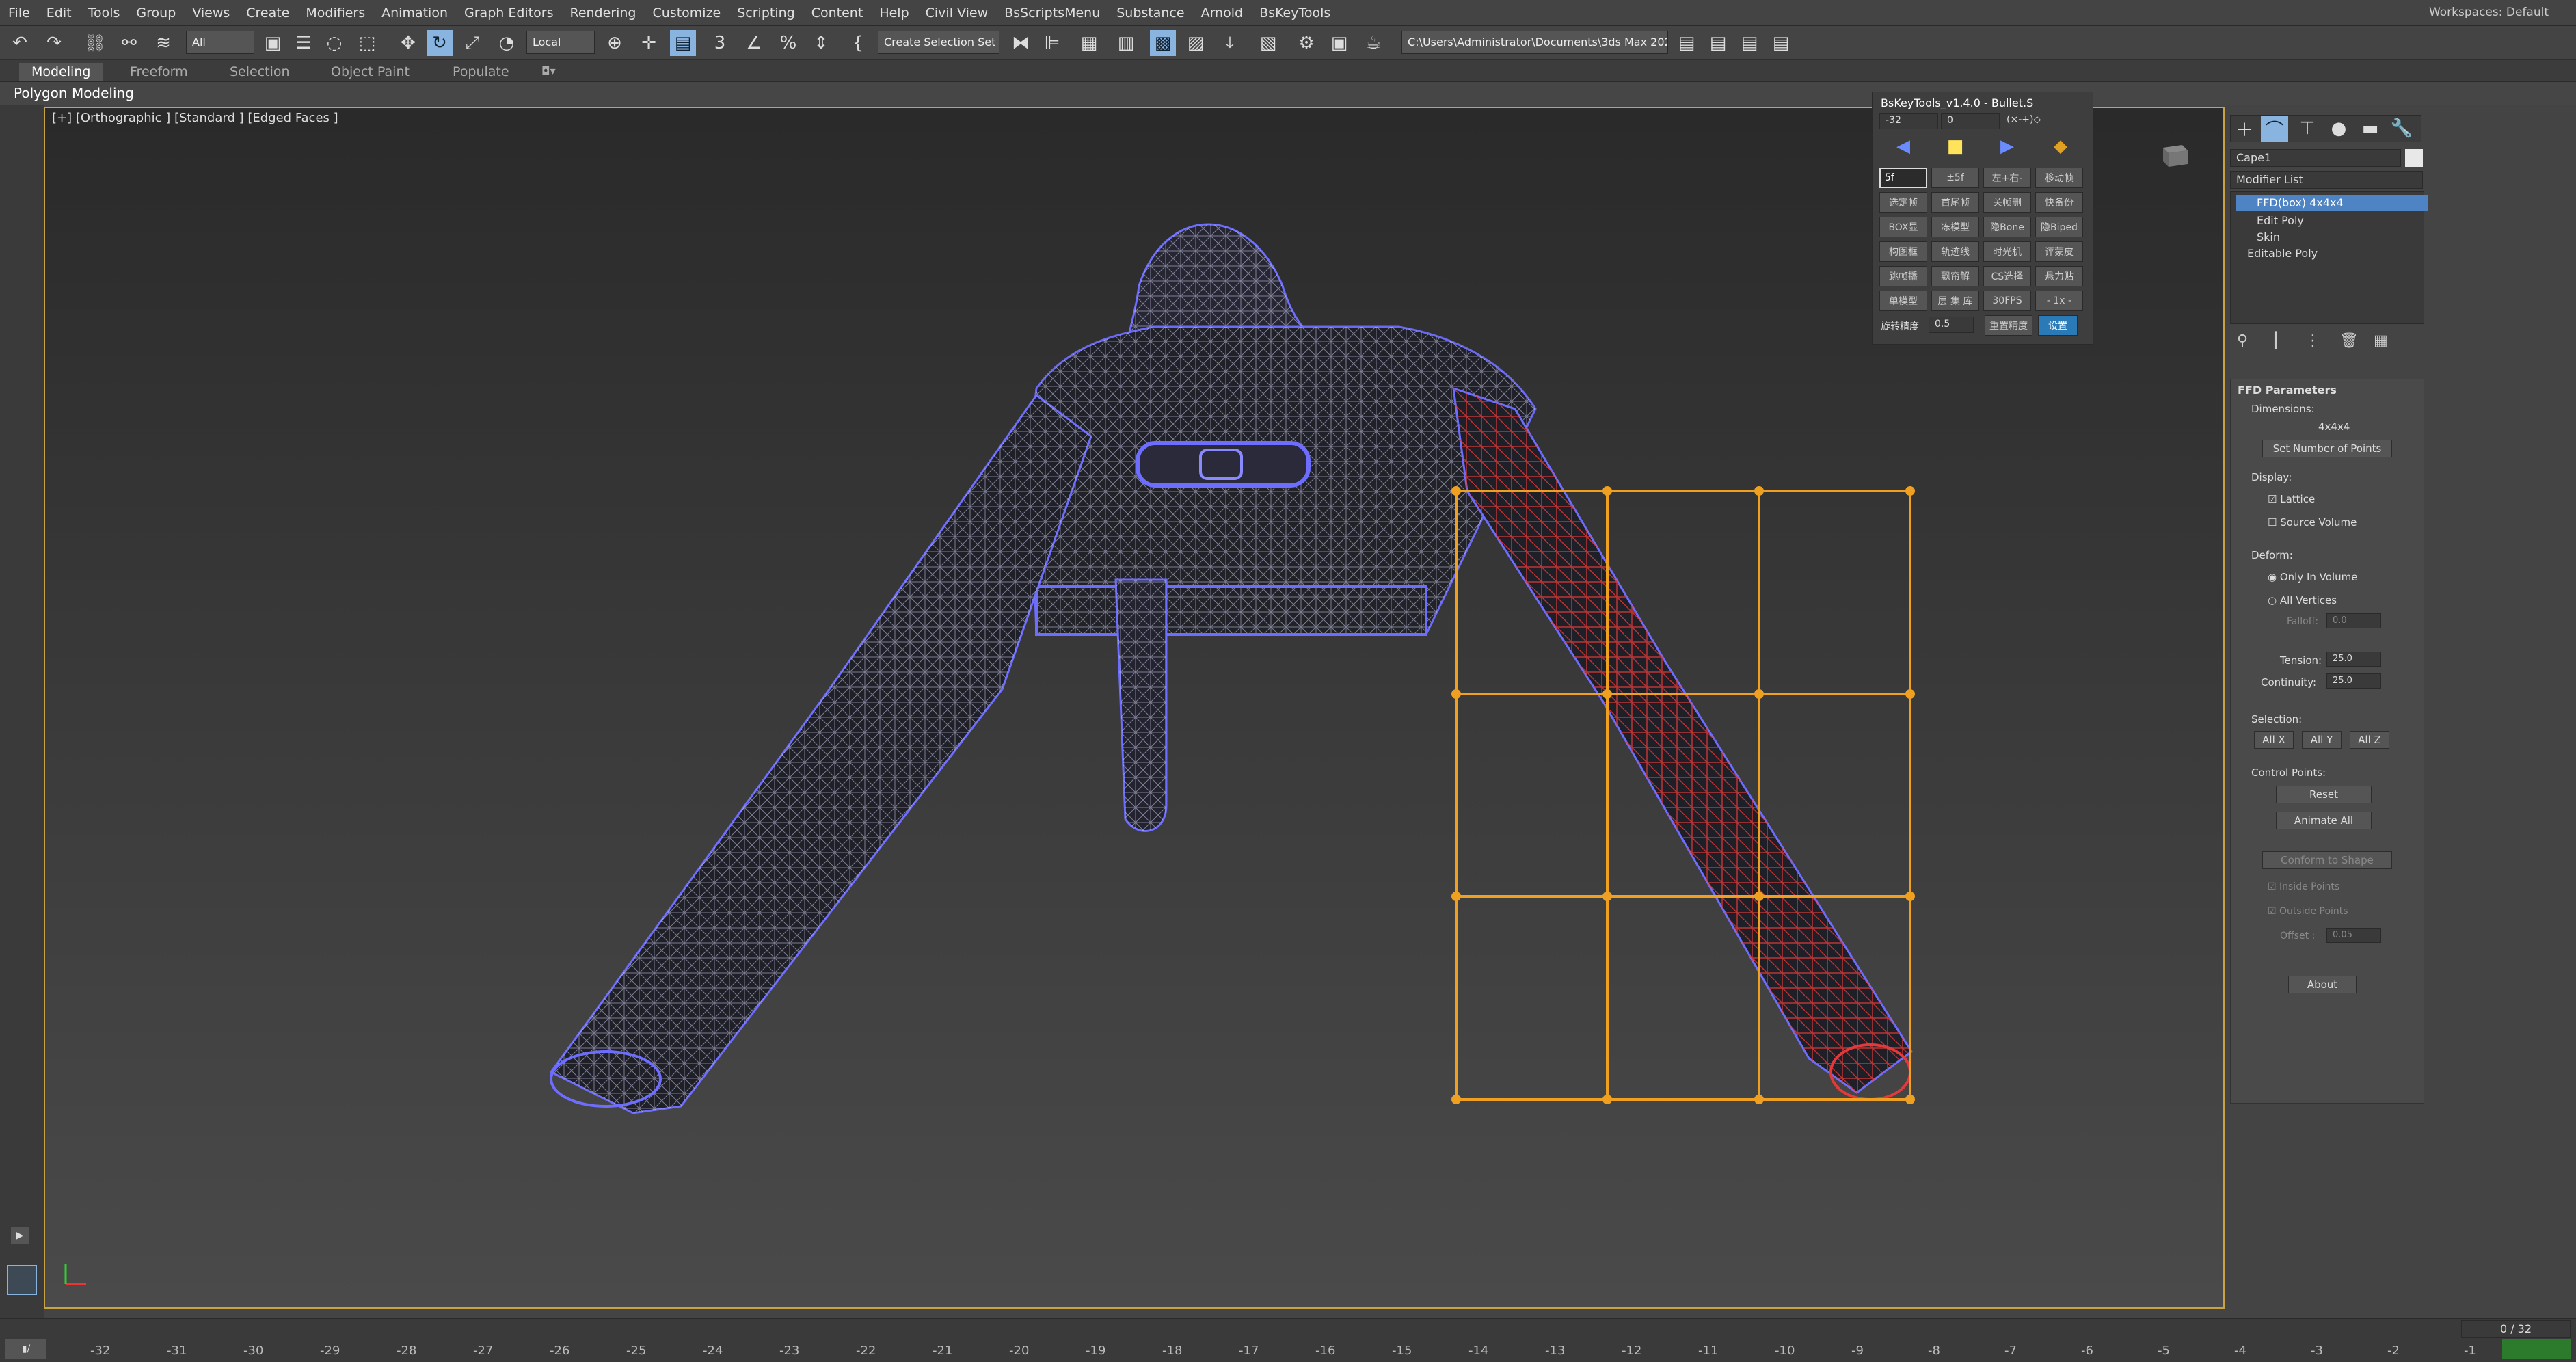 The image size is (2576, 1362). Describe the element at coordinates (2059, 251) in the screenshot. I see `bk-button: 评蒙皮` at that location.